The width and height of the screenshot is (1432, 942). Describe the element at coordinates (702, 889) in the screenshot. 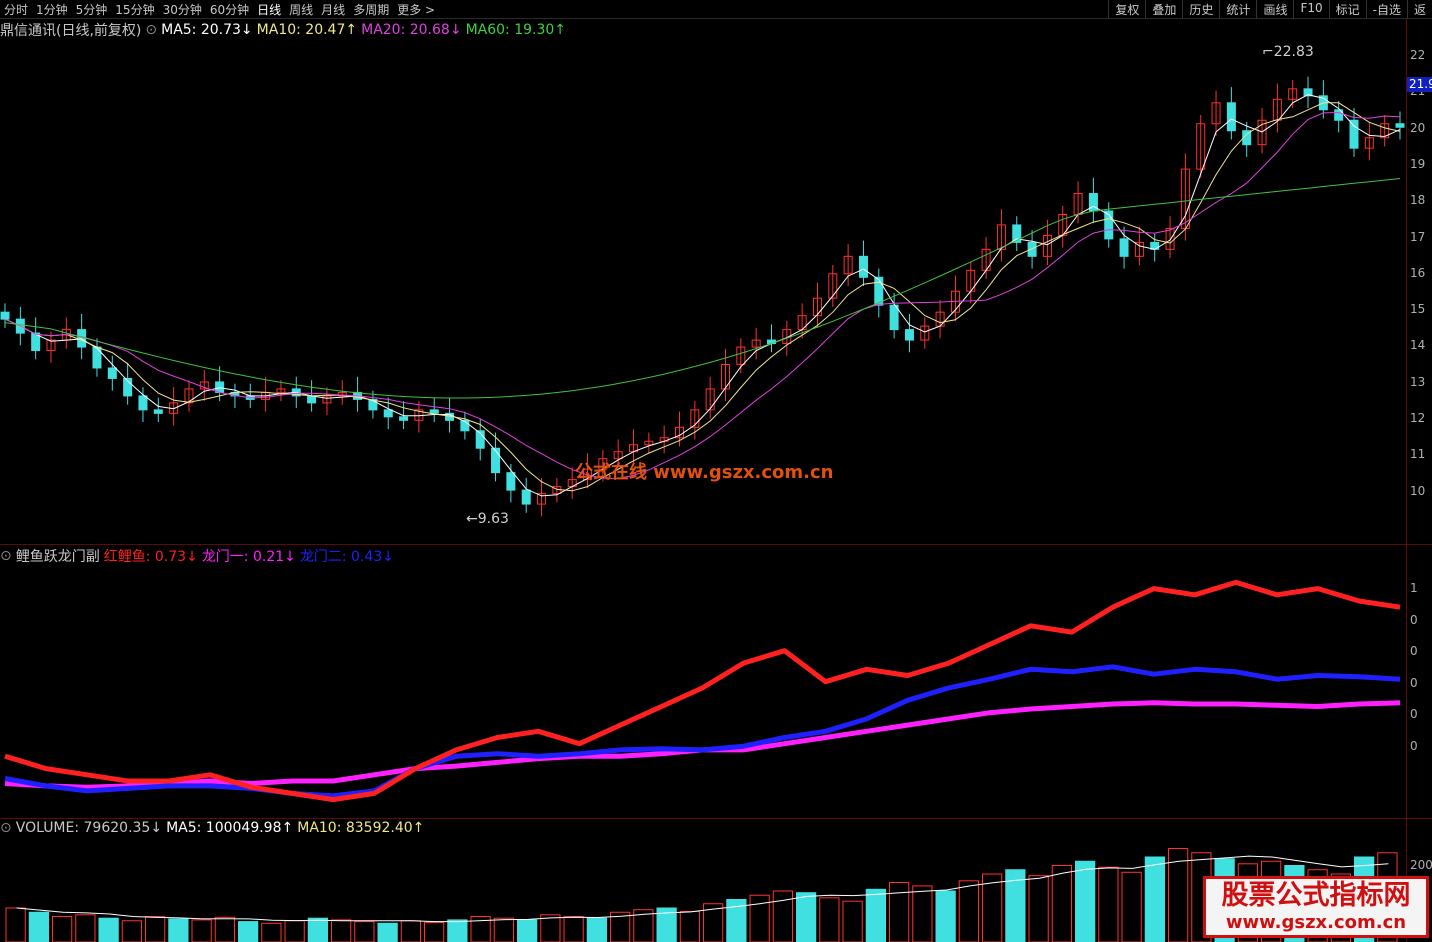

I see `volume-ma5-line` at that location.